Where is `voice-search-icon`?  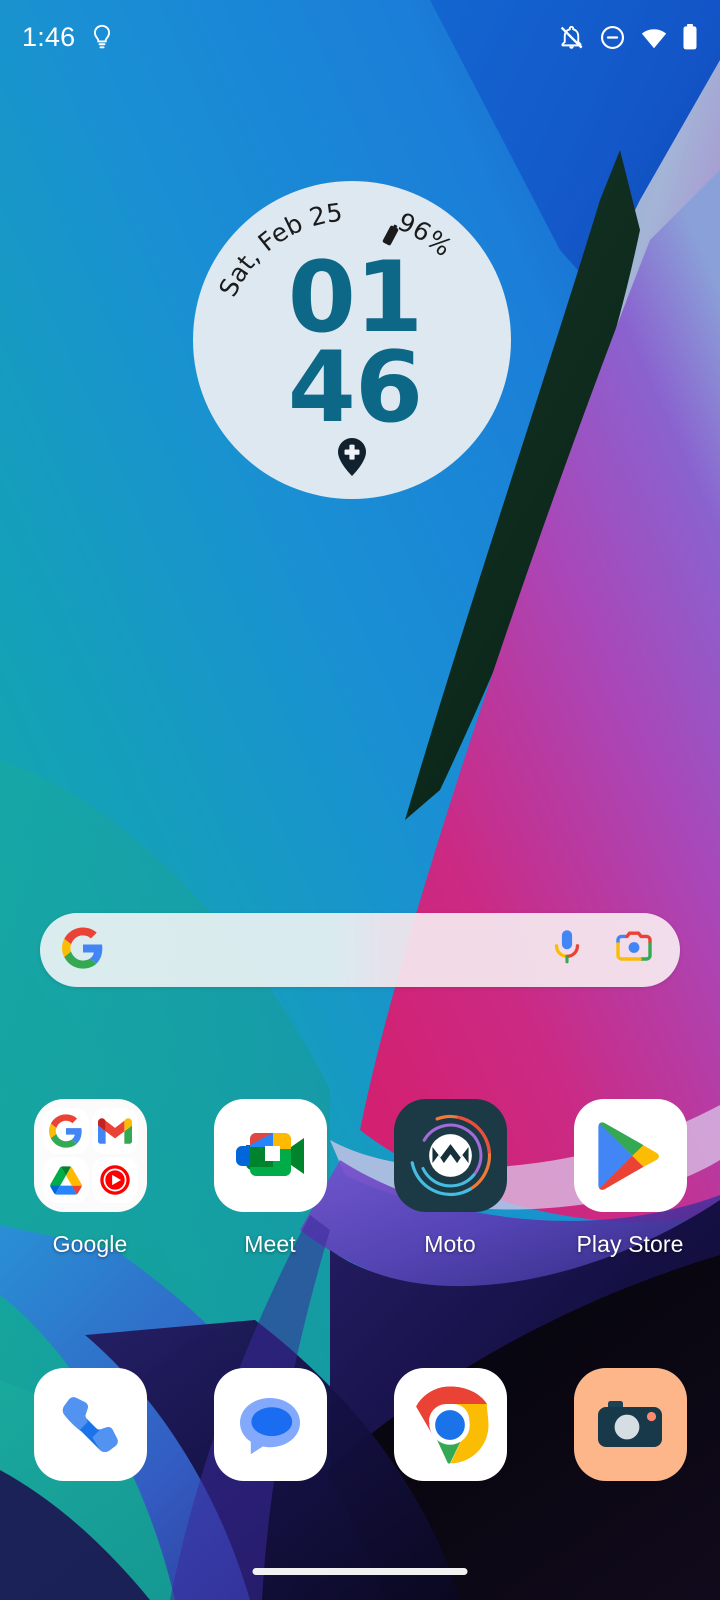 voice-search-icon is located at coordinates (567, 950).